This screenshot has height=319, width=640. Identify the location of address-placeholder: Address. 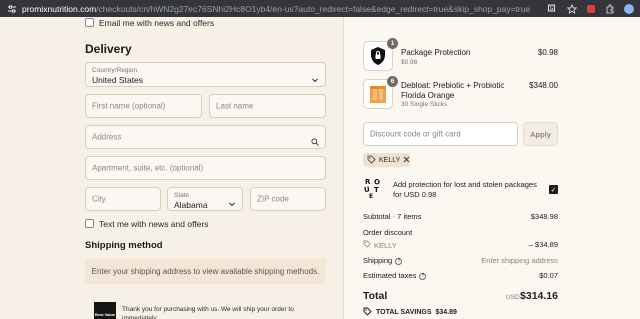
(107, 137).